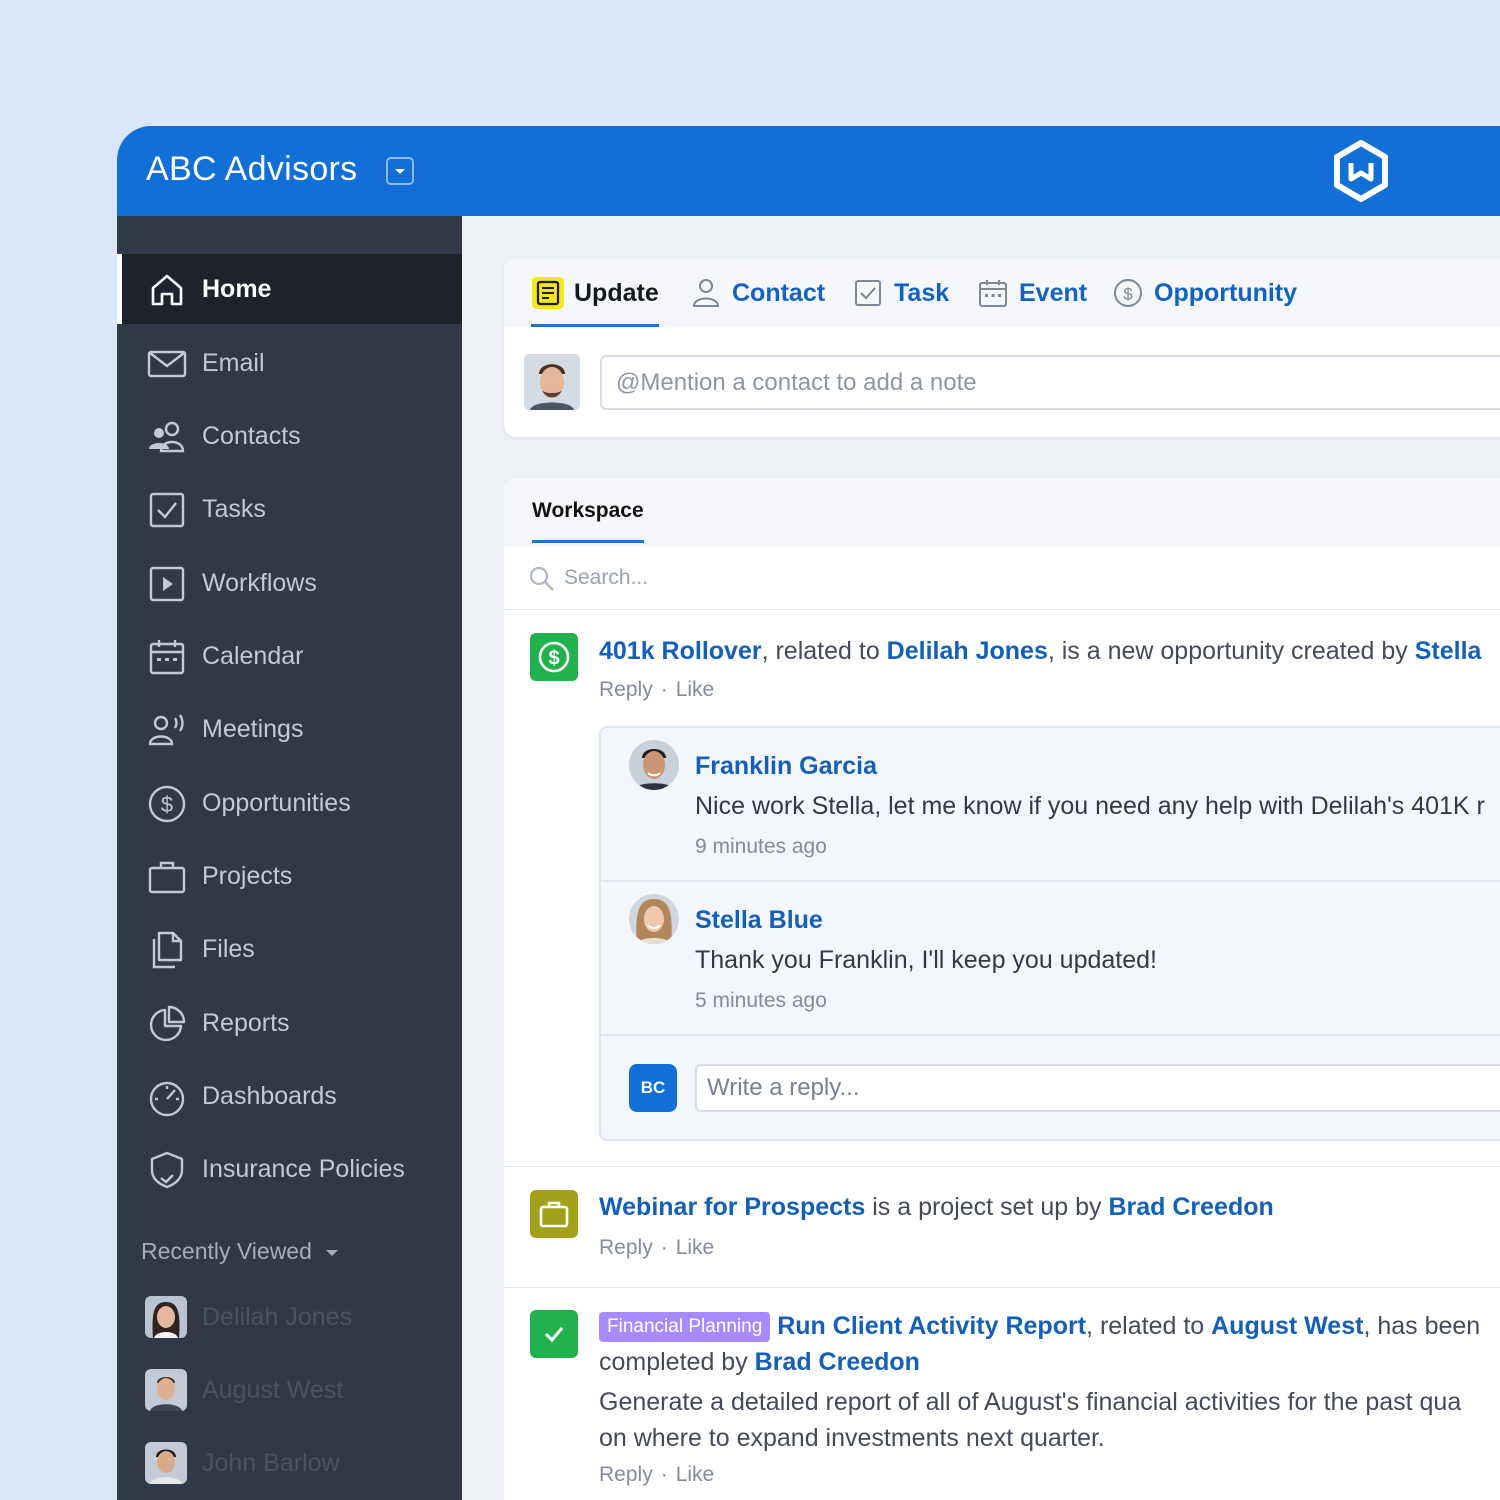 Image resolution: width=1500 pixels, height=1500 pixels. I want to click on sidebar-item-label: Meetings, so click(253, 728).